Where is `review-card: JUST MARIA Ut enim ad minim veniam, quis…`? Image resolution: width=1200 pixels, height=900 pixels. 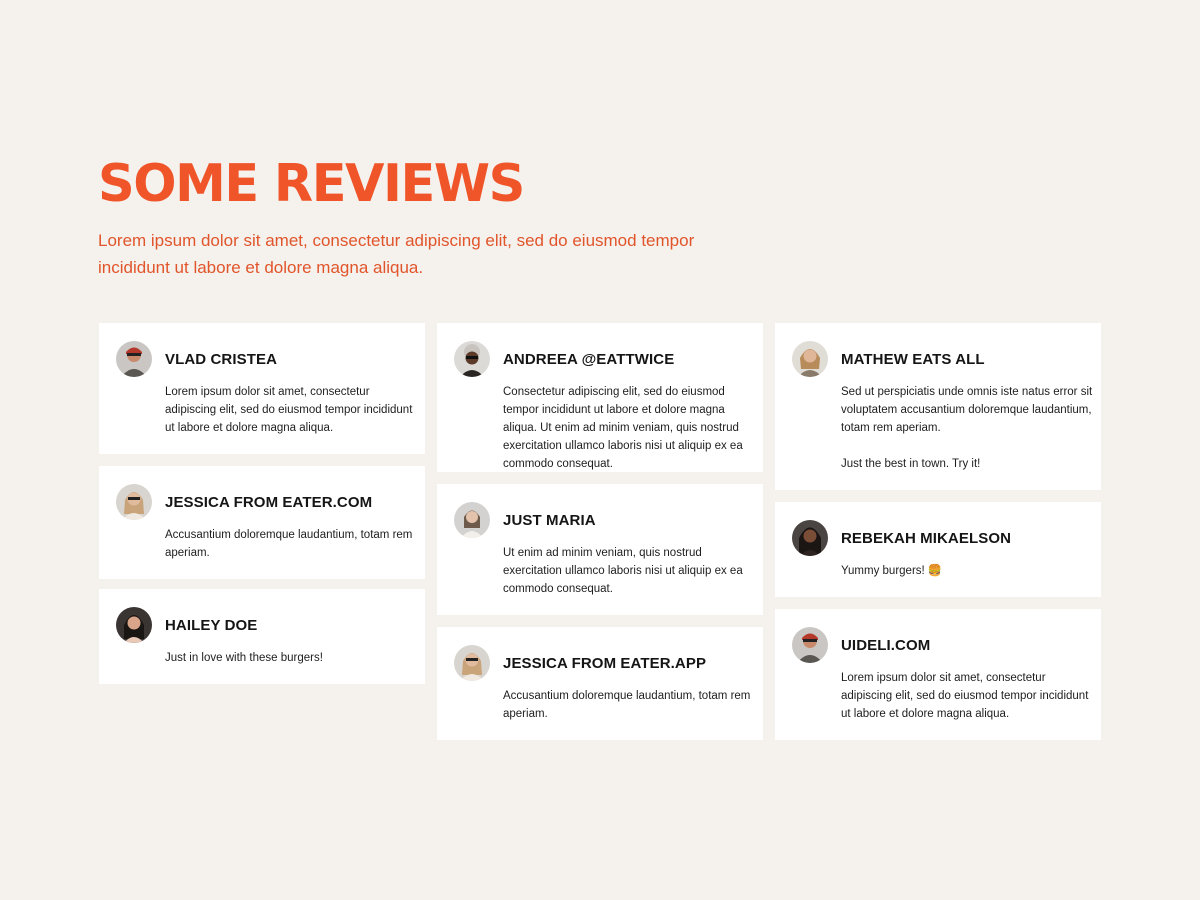
review-card: JUST MARIA Ut enim ad minim veniam, quis… is located at coordinates (600, 549).